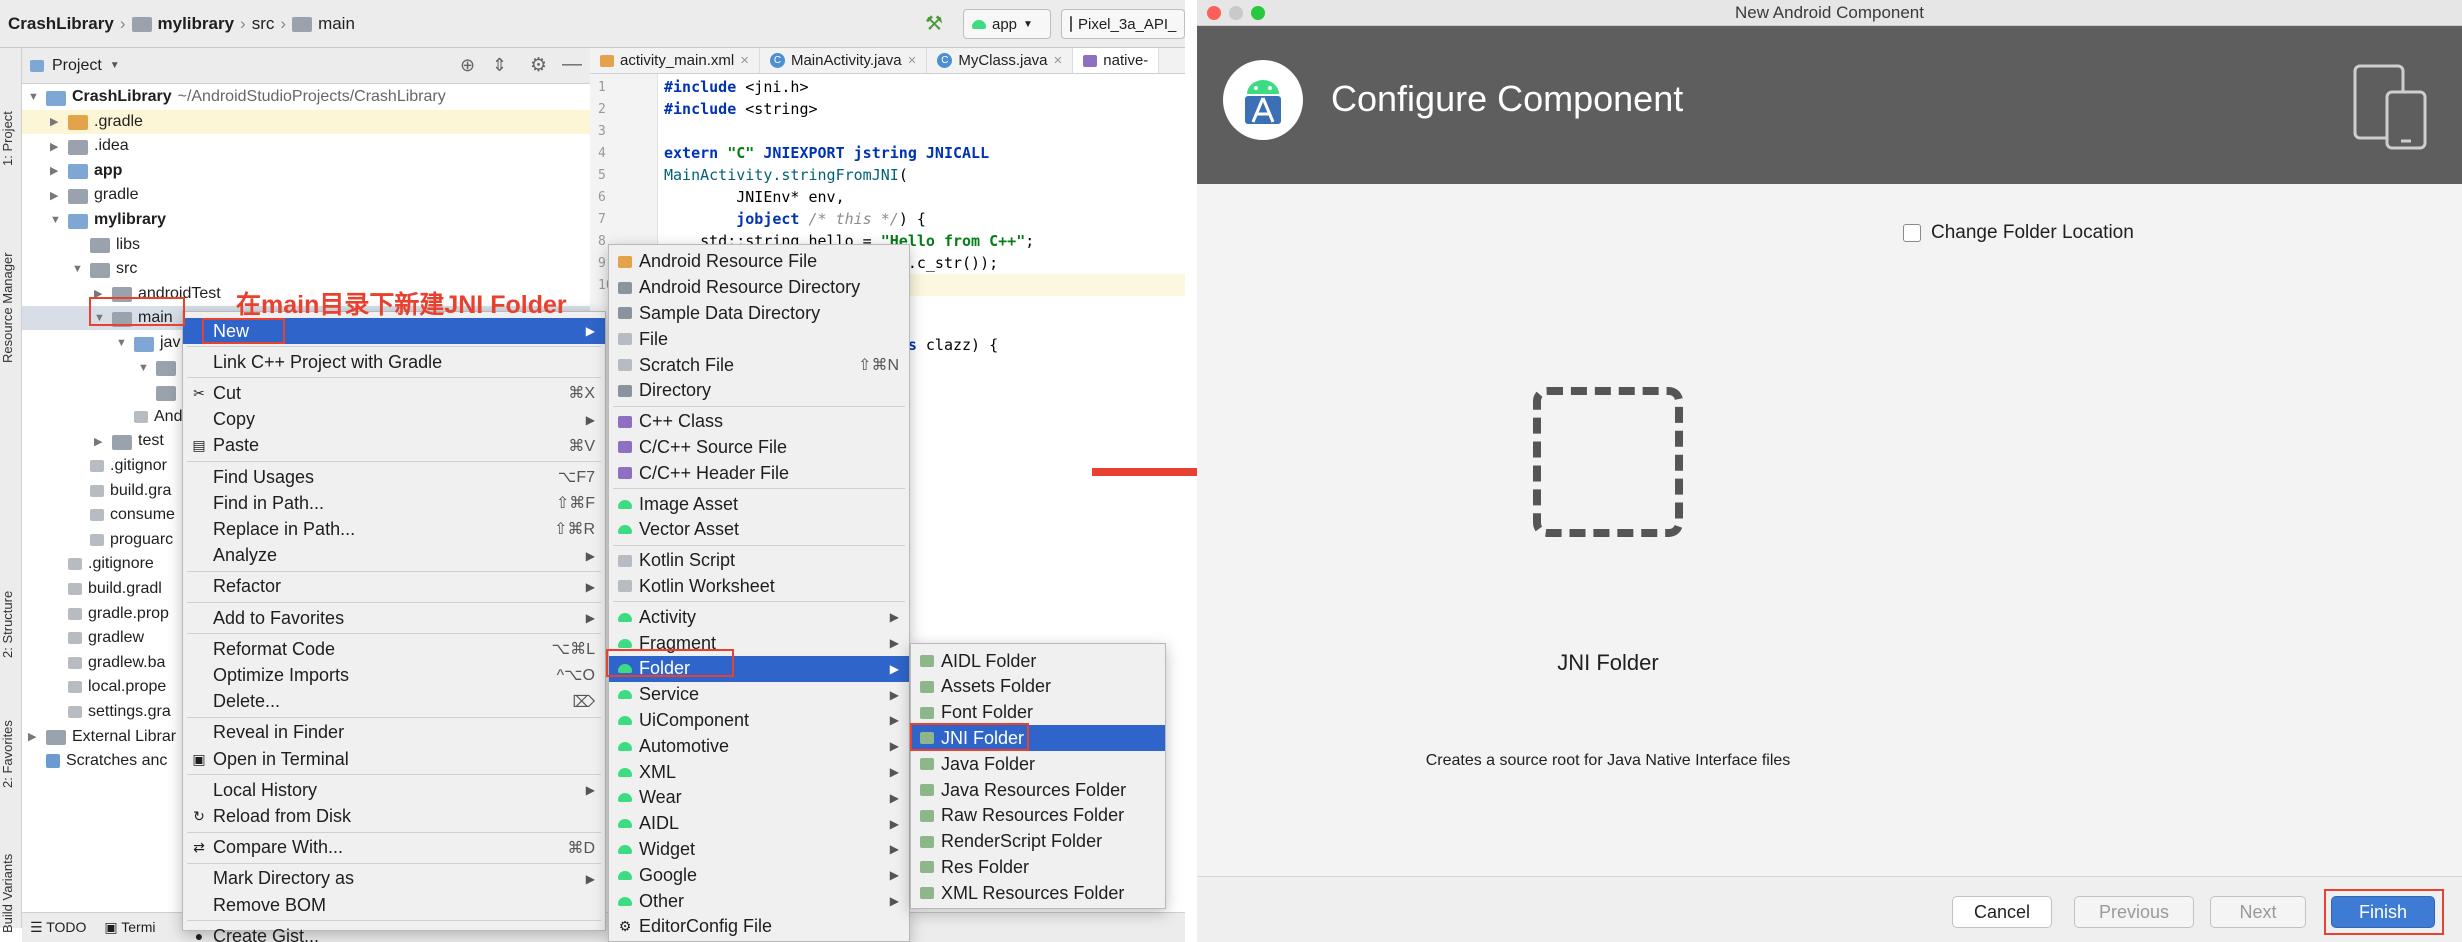 Image resolution: width=2462 pixels, height=942 pixels. I want to click on tree-item: ▶ .gradle, so click(306, 121).